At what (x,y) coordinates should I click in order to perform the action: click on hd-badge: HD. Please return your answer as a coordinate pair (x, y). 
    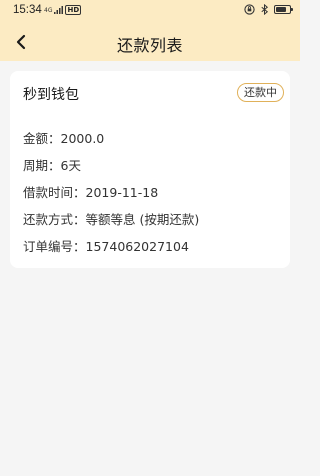
    Looking at the image, I should click on (73, 10).